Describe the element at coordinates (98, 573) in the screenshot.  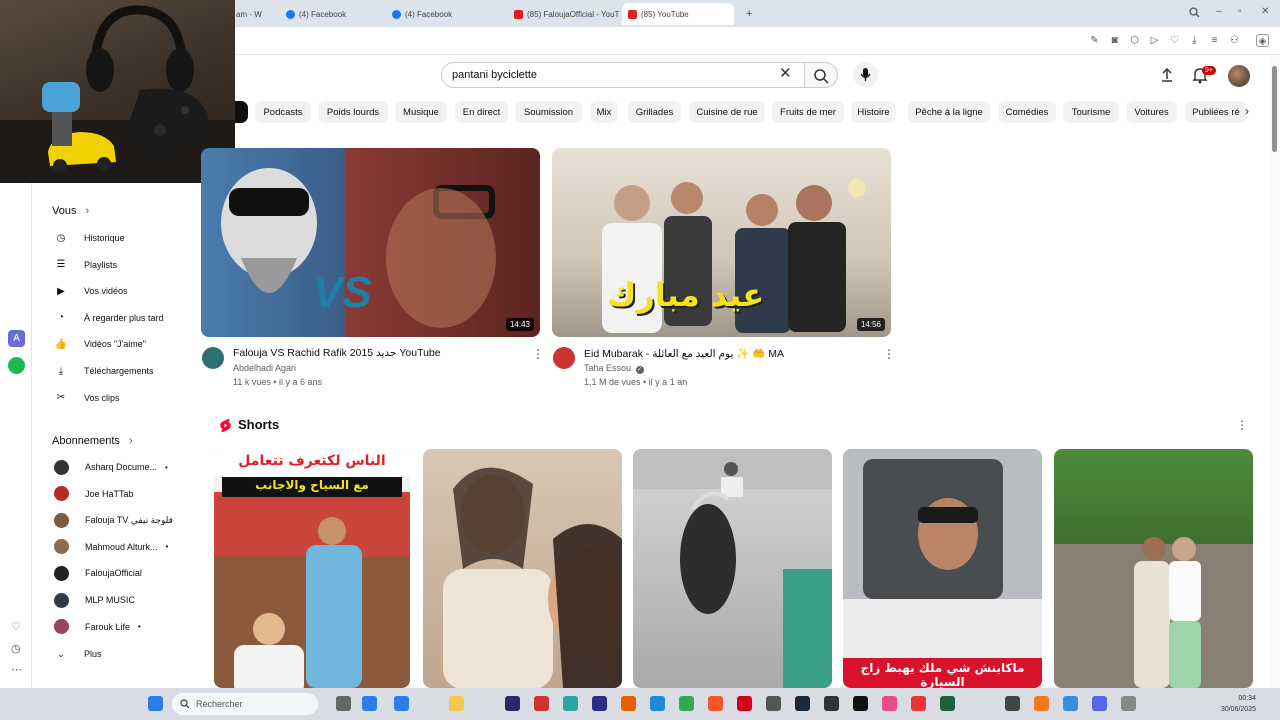
I see `subscription-item: FaloujaOfficial` at that location.